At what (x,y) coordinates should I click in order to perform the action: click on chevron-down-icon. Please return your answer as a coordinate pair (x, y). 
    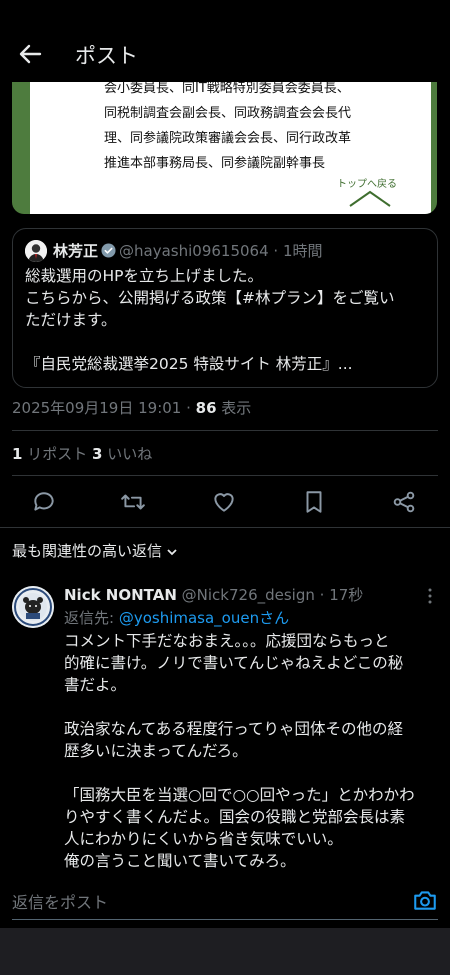
    Looking at the image, I should click on (172, 552).